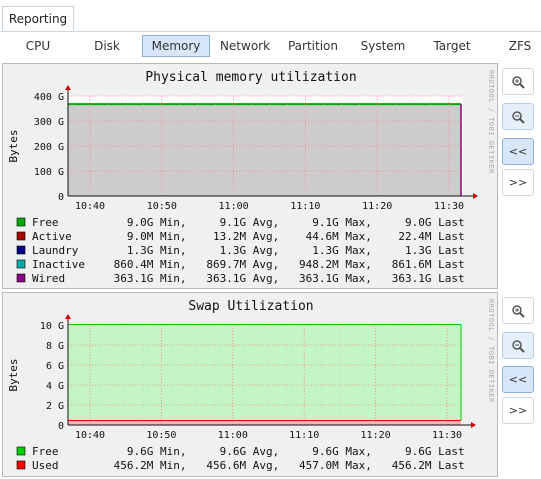  I want to click on tab-reporting: Reporting, so click(38, 18).